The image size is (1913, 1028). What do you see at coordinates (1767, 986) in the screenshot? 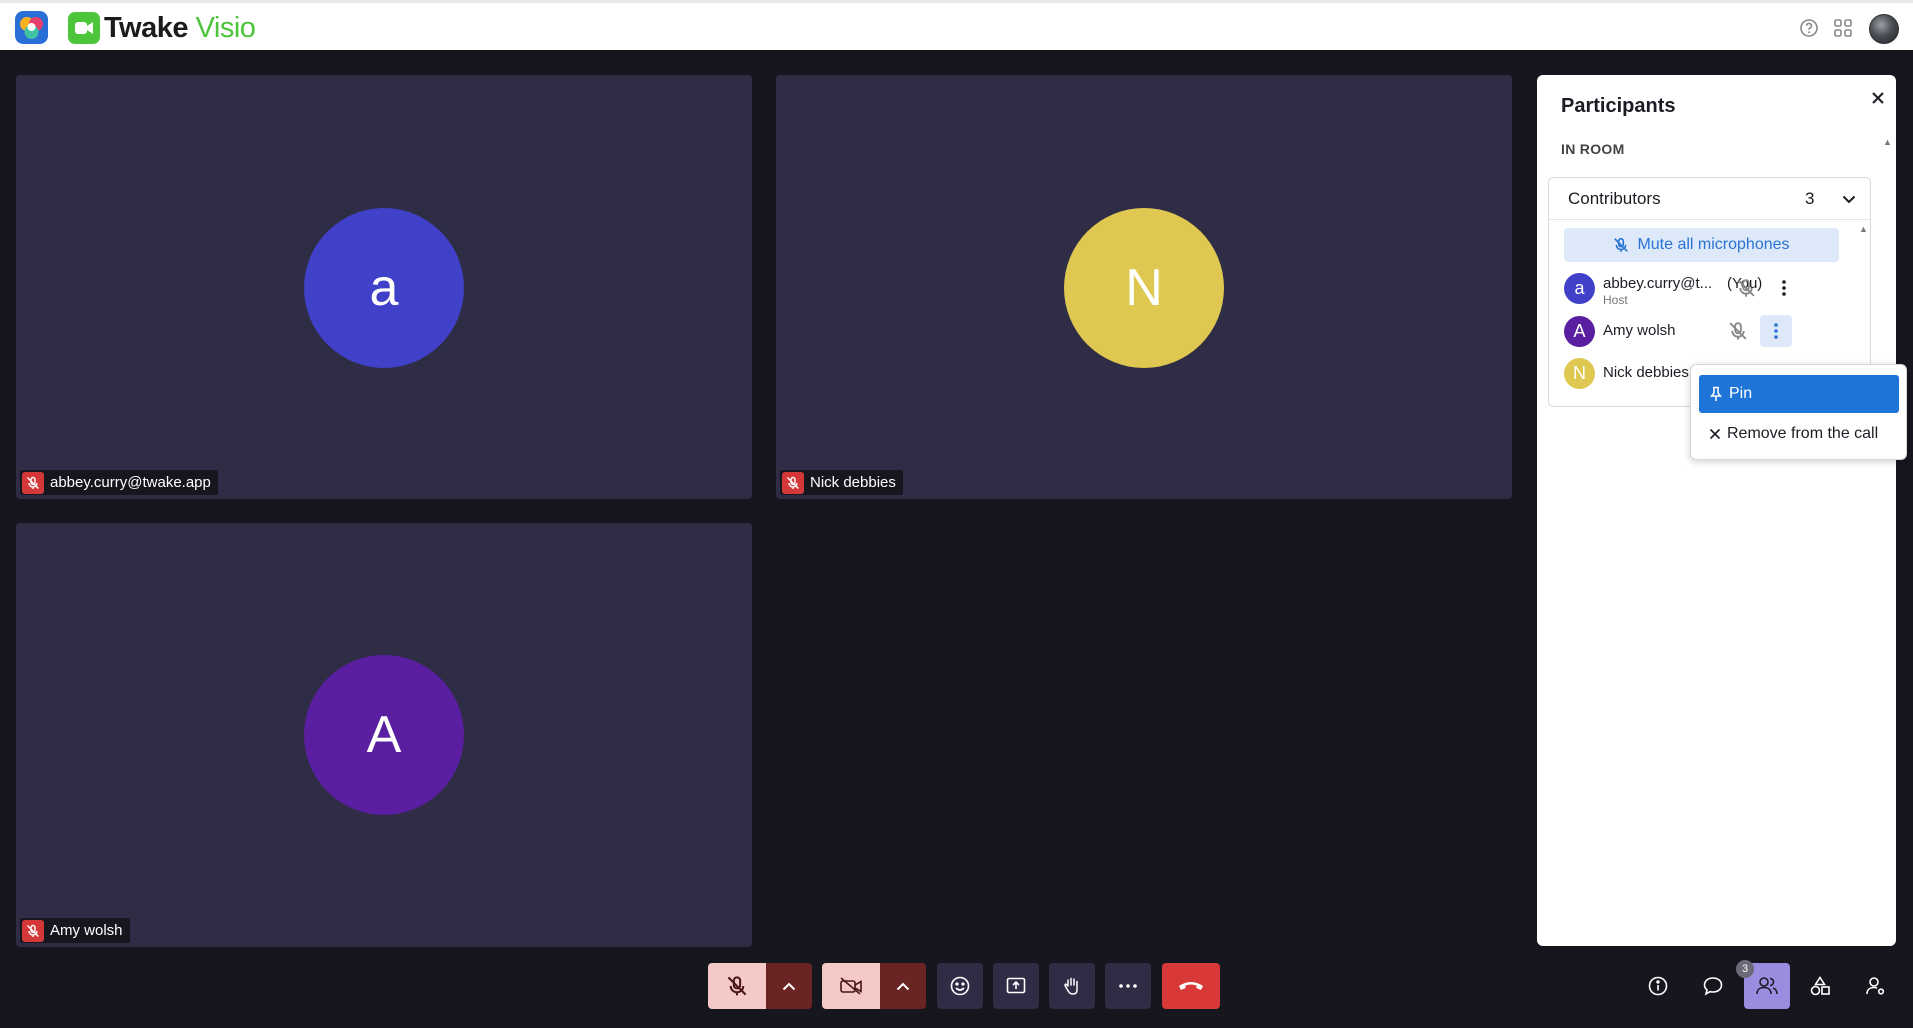
I see `people-icon` at bounding box center [1767, 986].